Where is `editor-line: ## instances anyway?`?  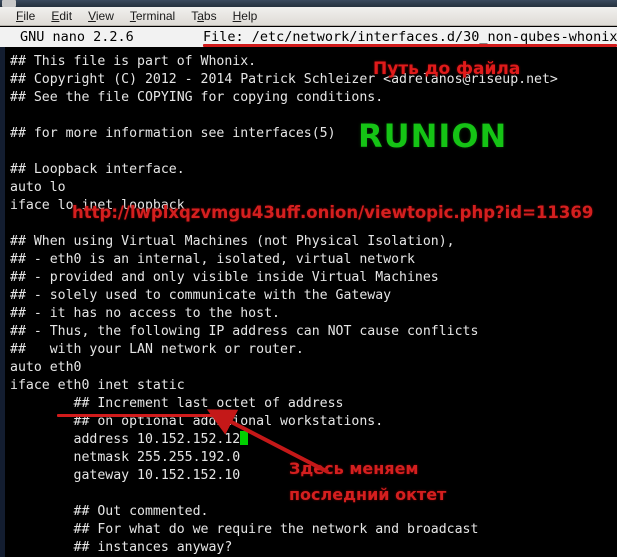
editor-line: ## instances anyway? is located at coordinates (121, 547).